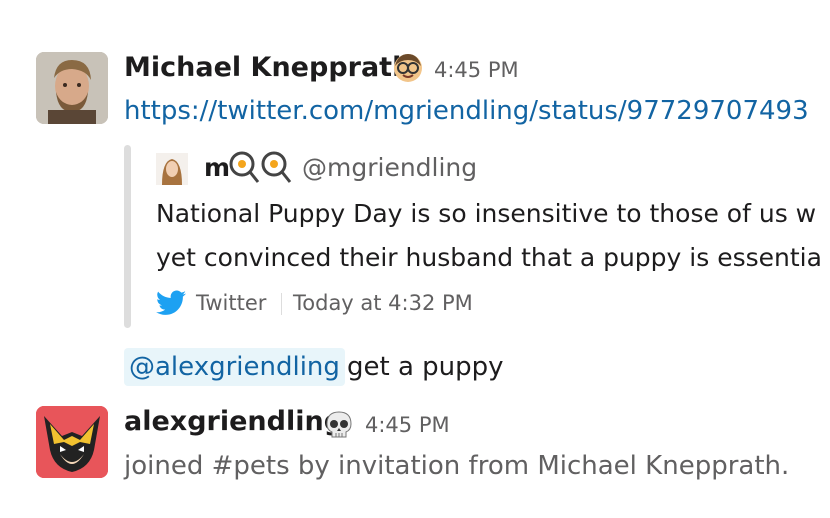  Describe the element at coordinates (281, 304) in the screenshot. I see `footer-divider` at that location.